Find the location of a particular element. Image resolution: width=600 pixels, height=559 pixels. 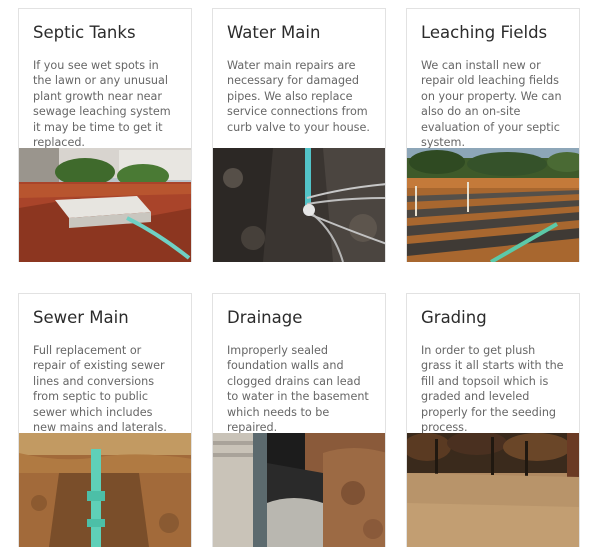

septic-tank-photo is located at coordinates (105, 205).